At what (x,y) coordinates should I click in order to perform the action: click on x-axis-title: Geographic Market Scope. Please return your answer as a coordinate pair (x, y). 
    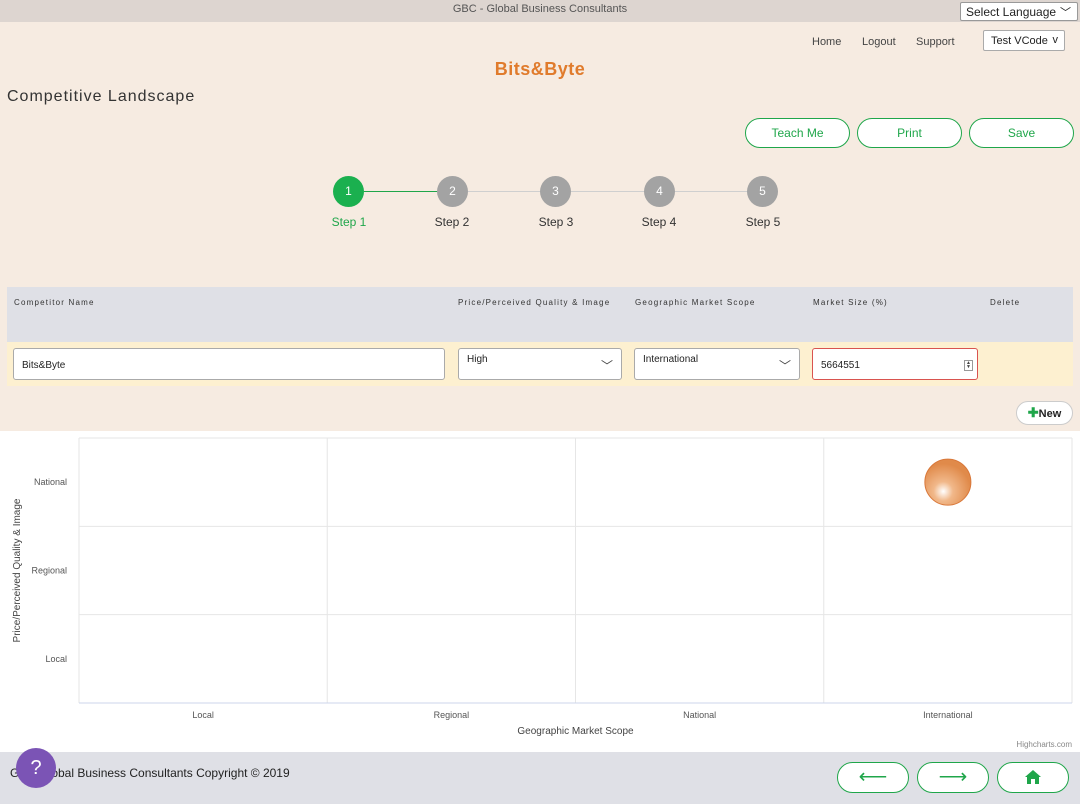
    Looking at the image, I should click on (575, 731).